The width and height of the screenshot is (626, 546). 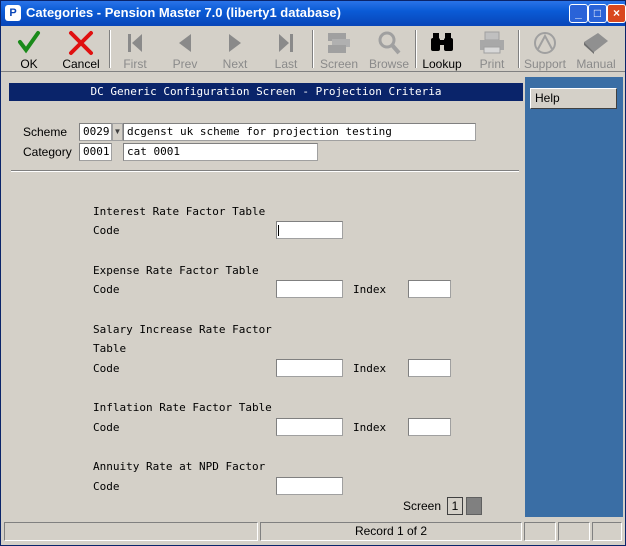 I want to click on inflation-title: Inflation Rate Factor Table, so click(x=182, y=407).